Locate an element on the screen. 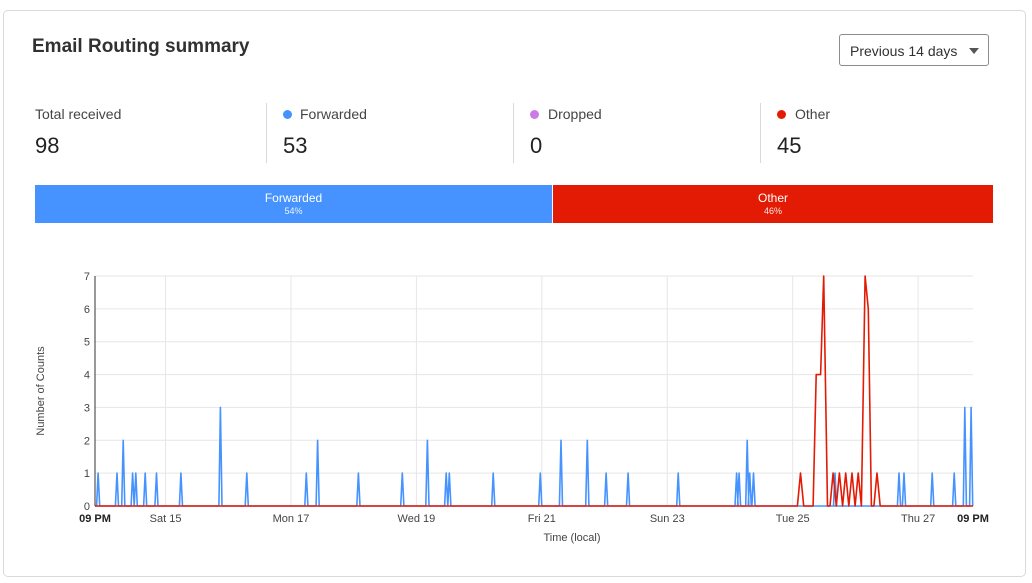 The height and width of the screenshot is (583, 1032). stat-label: Total received is located at coordinates (78, 114).